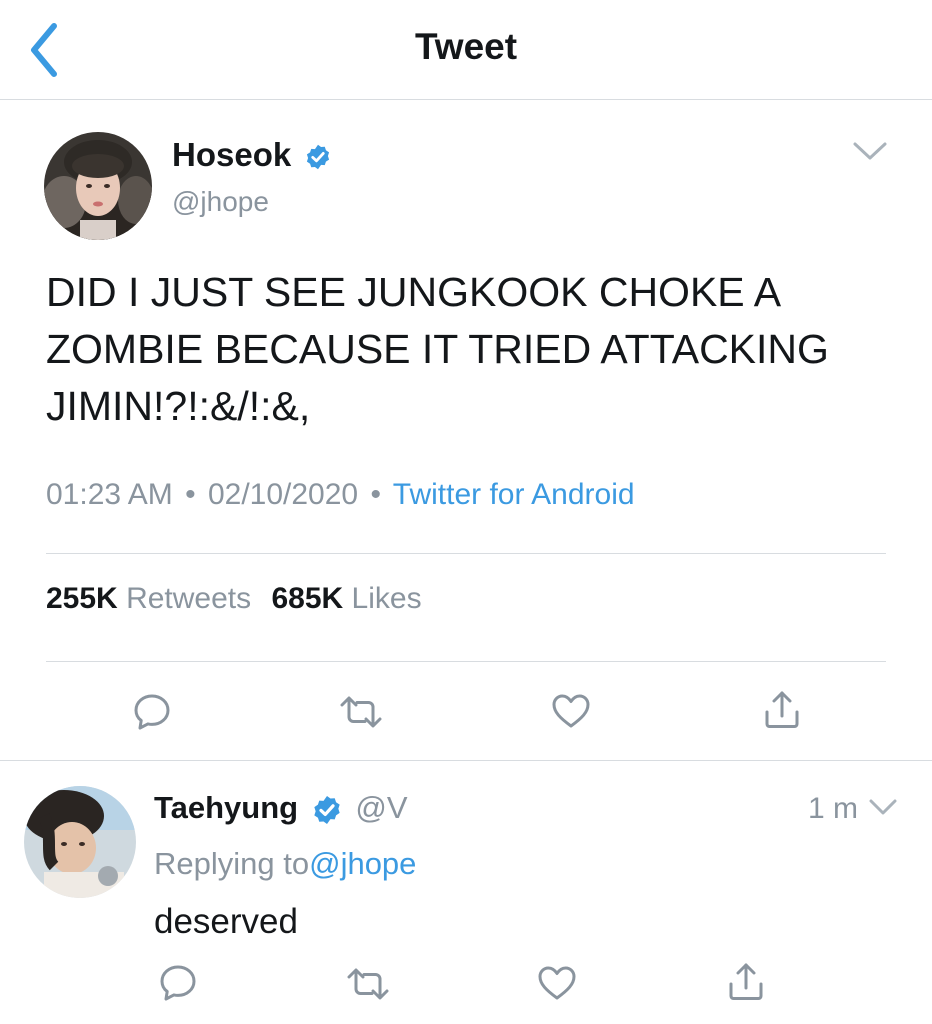 This screenshot has width=932, height=1024. Describe the element at coordinates (220, 202) in the screenshot. I see `author-handle: @jhope` at that location.